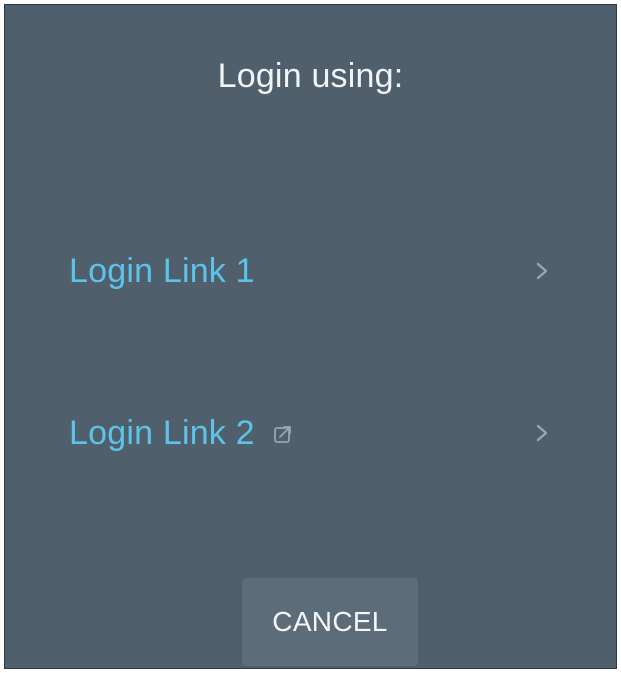 This screenshot has height=673, width=621. I want to click on cancel-button: CANCEL, so click(330, 622).